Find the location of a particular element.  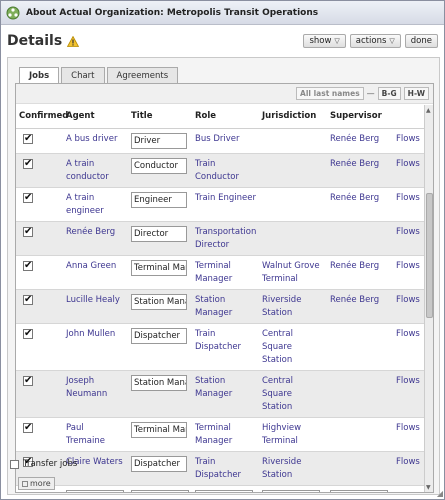

page-title: Details is located at coordinates (35, 41).